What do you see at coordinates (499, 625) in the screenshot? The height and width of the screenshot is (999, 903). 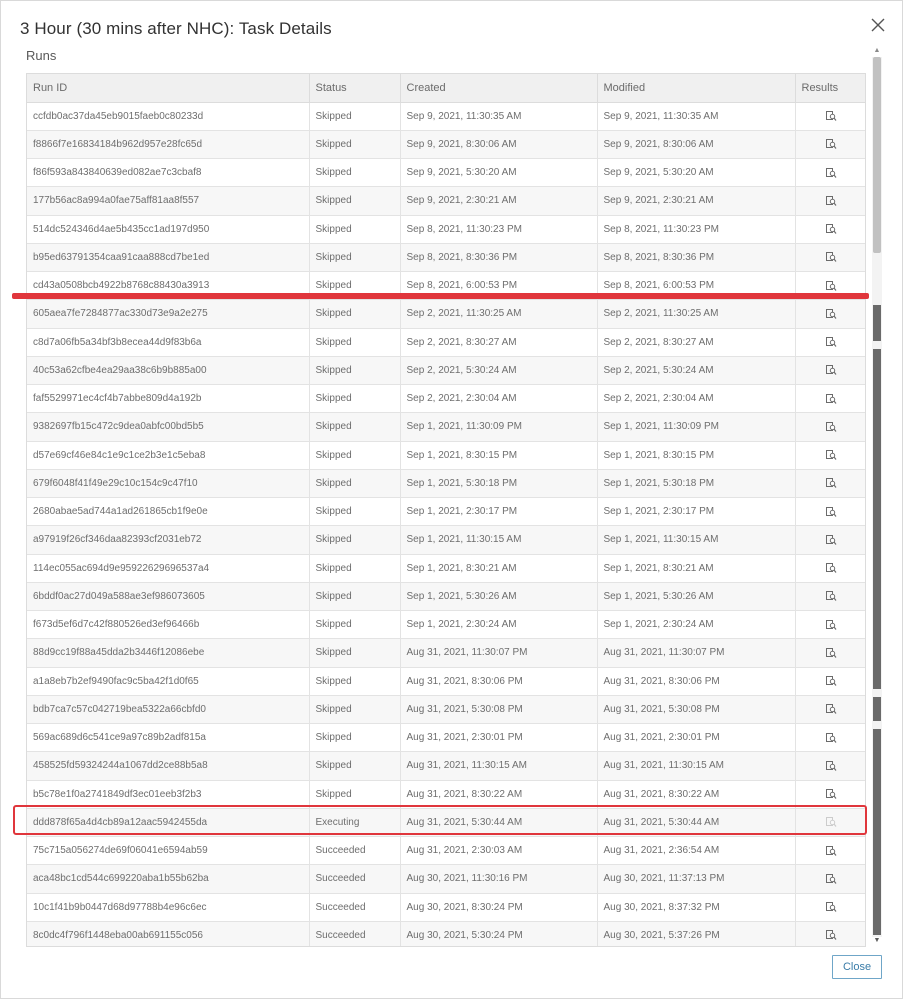 I see `created-cell: Sep 1, 2021, 2:30:24 AM` at bounding box center [499, 625].